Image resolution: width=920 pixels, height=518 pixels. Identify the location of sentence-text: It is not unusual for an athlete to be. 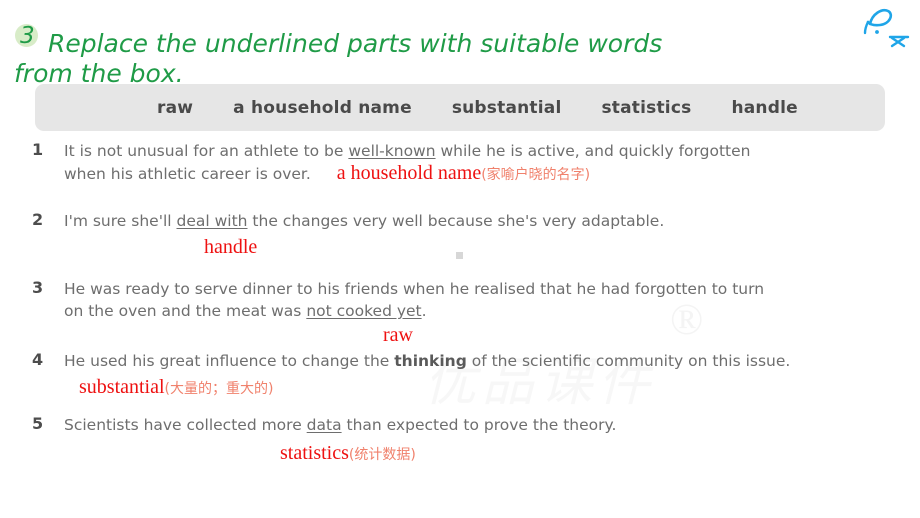
(206, 151).